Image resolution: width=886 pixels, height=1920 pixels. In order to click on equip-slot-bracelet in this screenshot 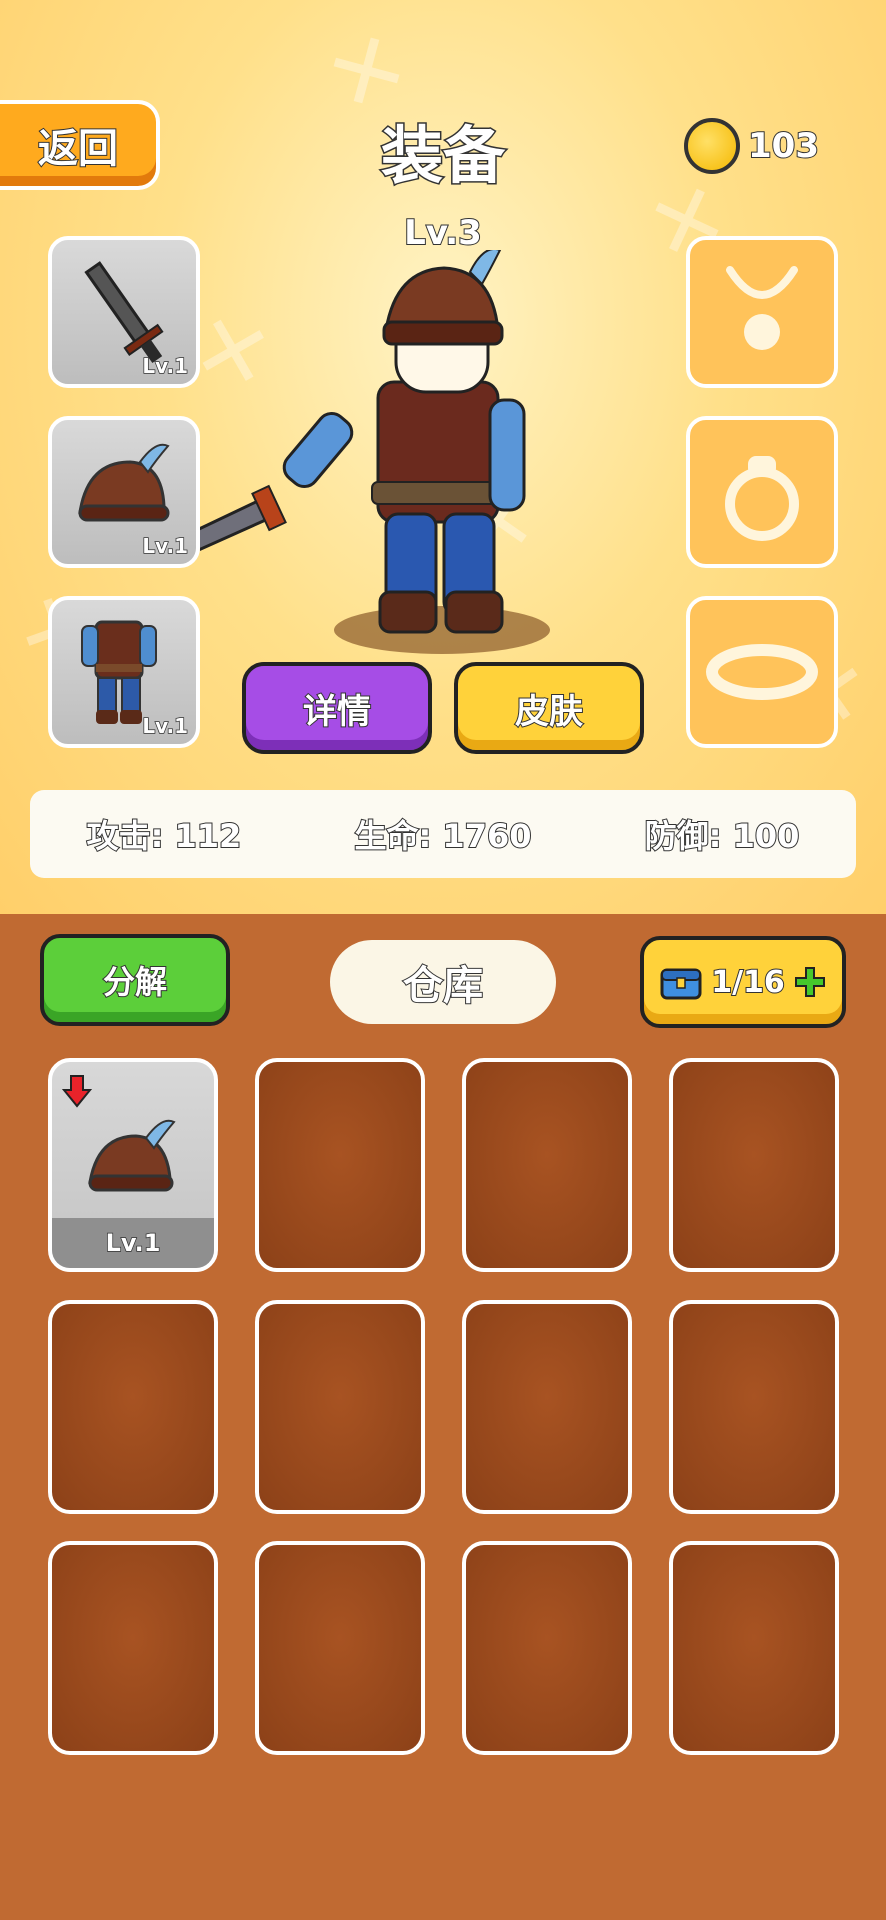, I will do `click(762, 672)`.